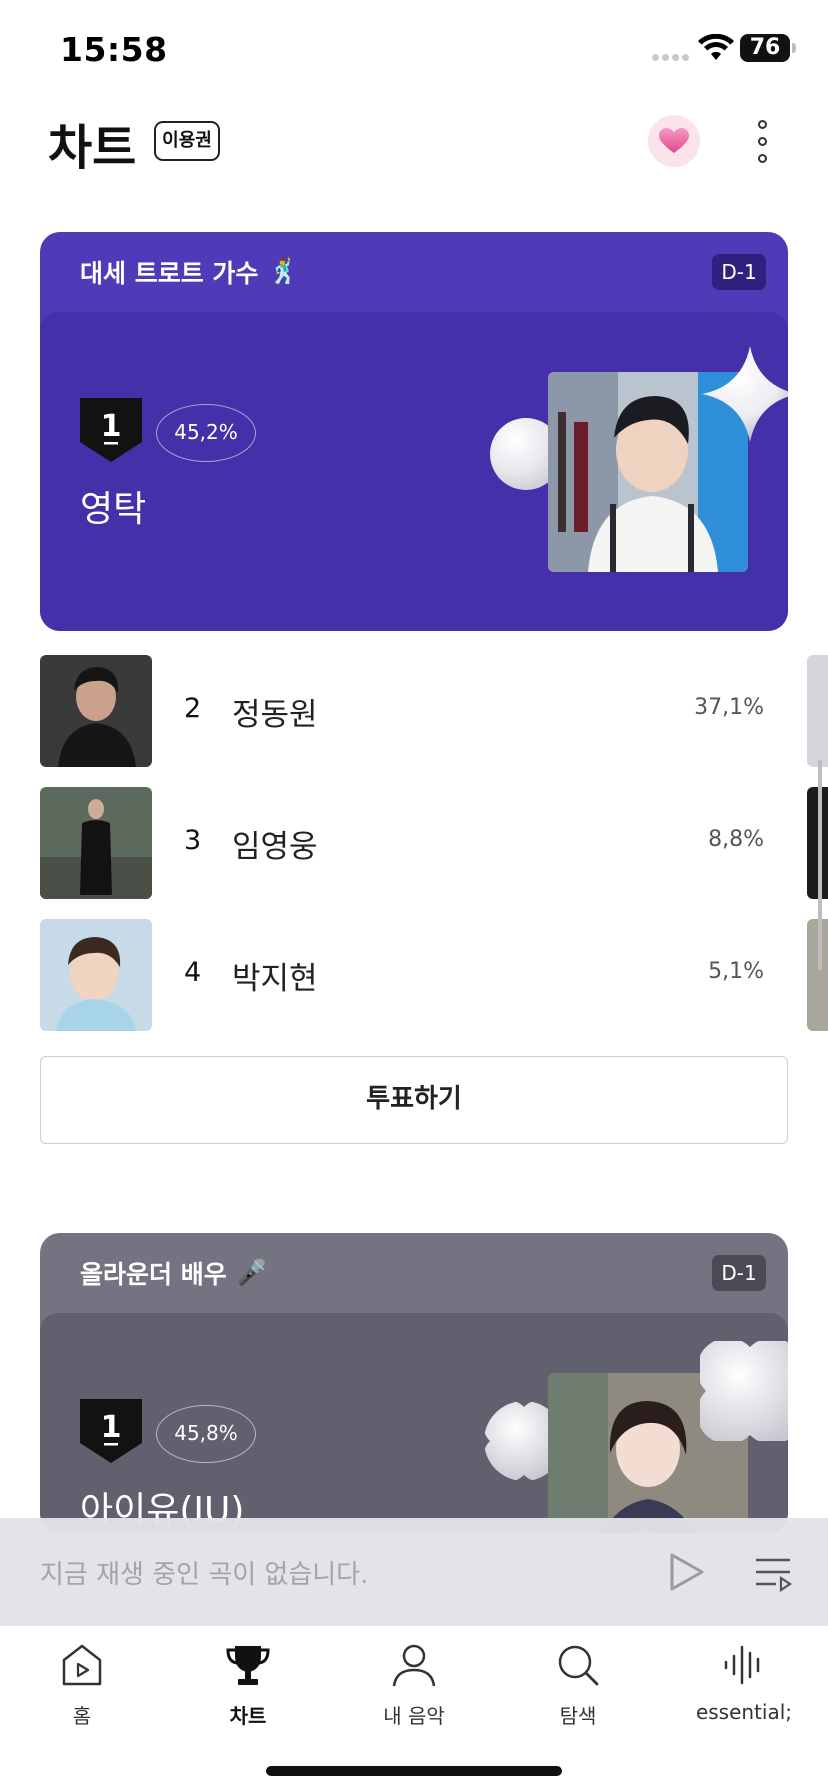 This screenshot has height=1792, width=828. What do you see at coordinates (206, 433) in the screenshot?
I see `winner-percent: 45,2%` at bounding box center [206, 433].